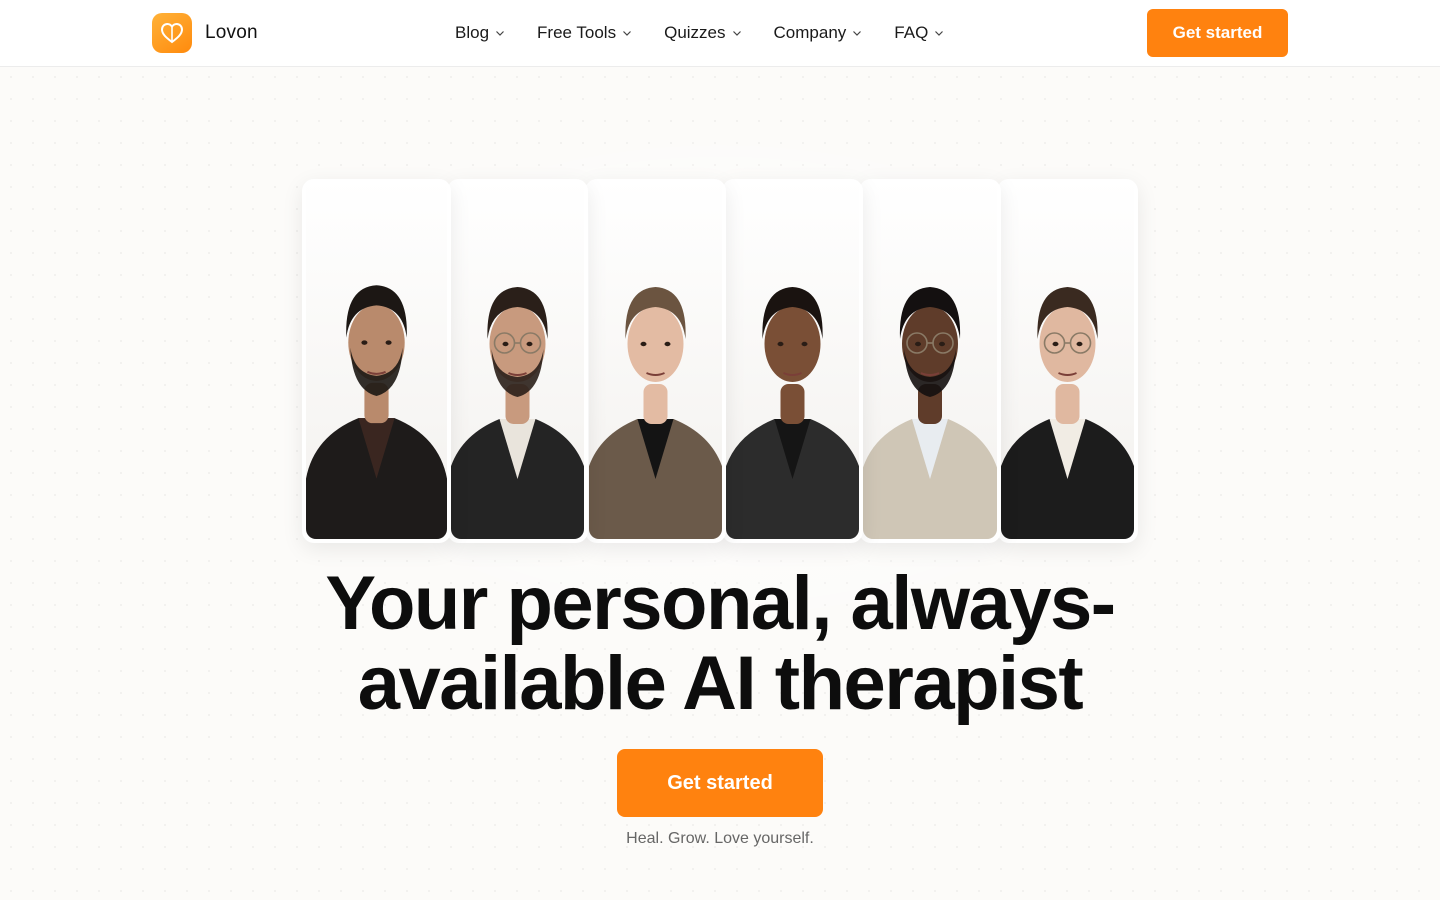  Describe the element at coordinates (695, 32) in the screenshot. I see `nav-label-quizzes: Quizzes` at that location.